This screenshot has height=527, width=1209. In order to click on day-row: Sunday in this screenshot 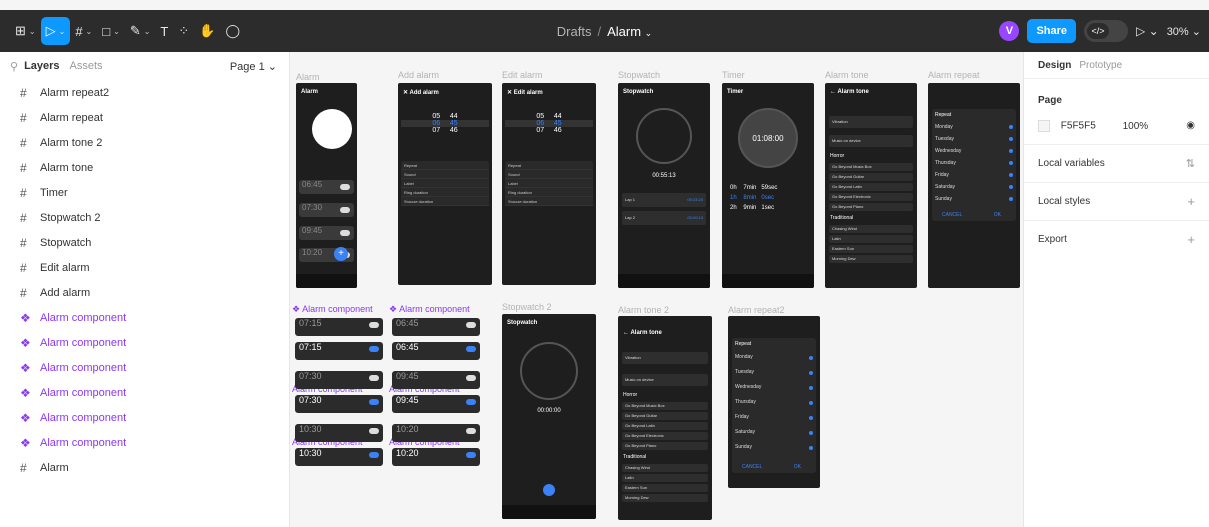, I will do `click(974, 199)`.